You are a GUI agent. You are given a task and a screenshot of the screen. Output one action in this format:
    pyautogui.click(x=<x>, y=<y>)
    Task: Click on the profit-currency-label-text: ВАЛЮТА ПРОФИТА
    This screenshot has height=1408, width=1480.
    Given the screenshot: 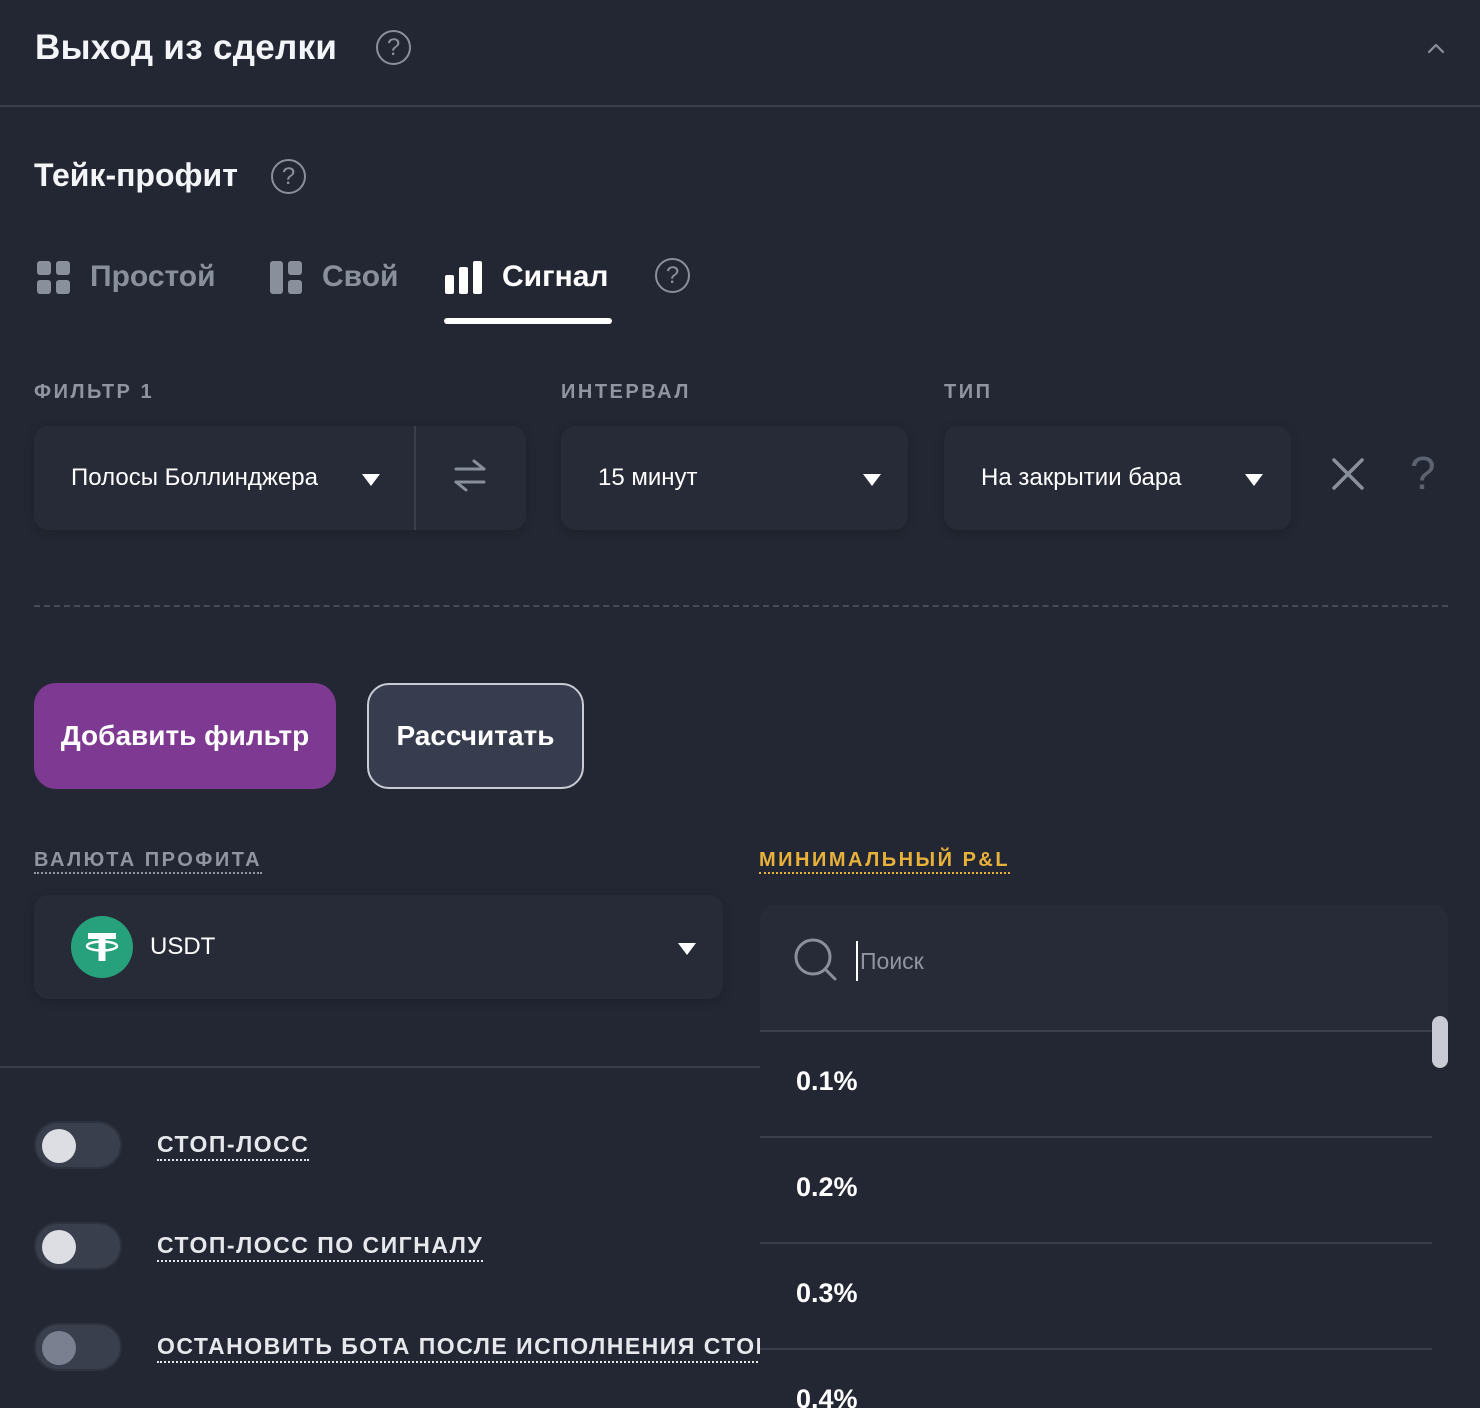 What is the action you would take?
    pyautogui.click(x=148, y=861)
    